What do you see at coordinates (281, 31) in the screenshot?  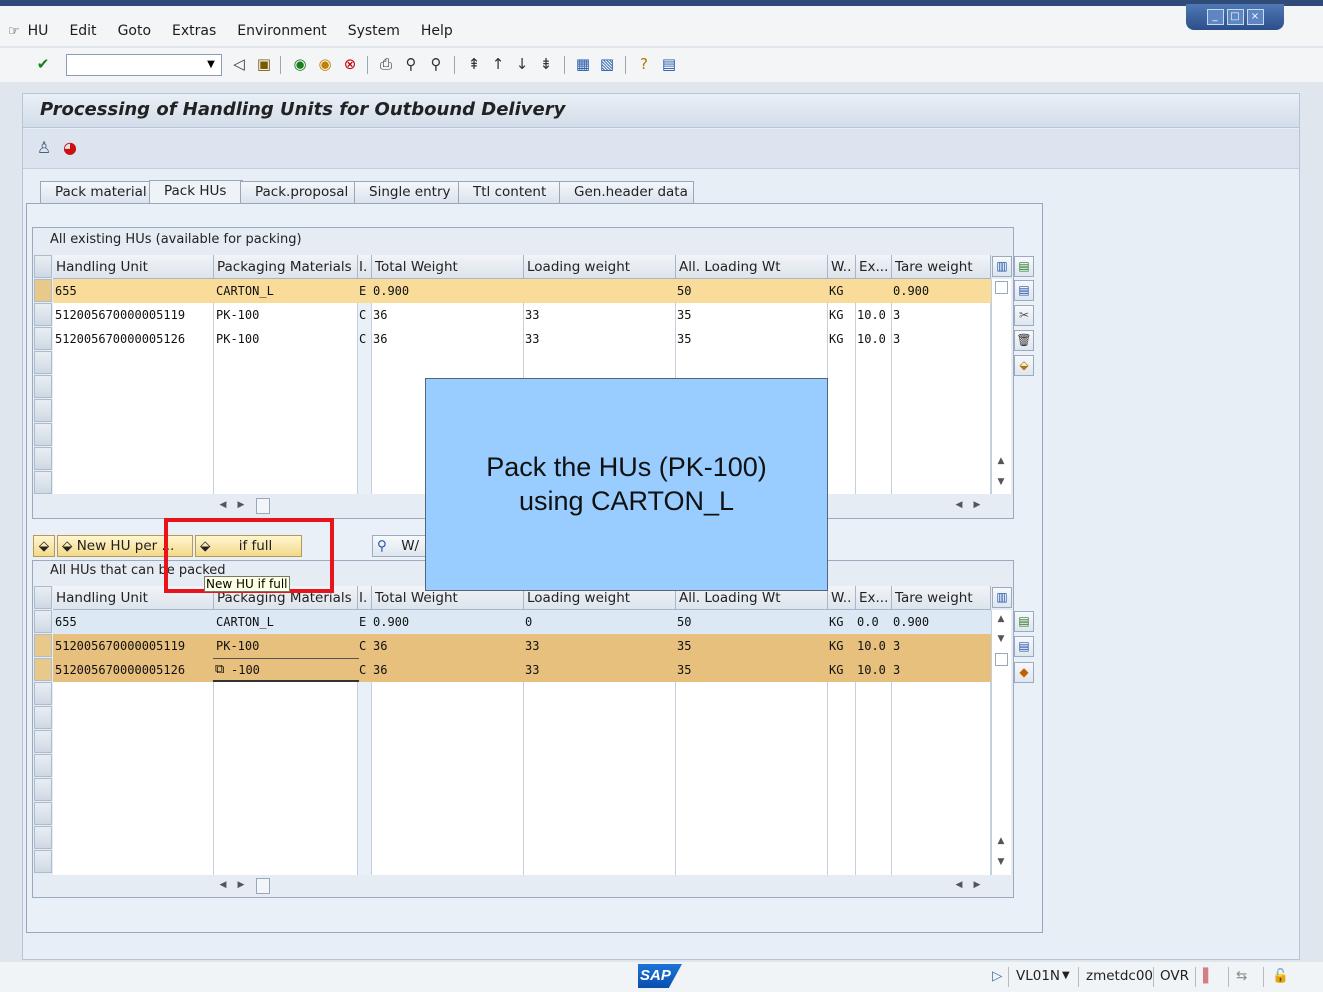 I see `menu-environment: Environment` at bounding box center [281, 31].